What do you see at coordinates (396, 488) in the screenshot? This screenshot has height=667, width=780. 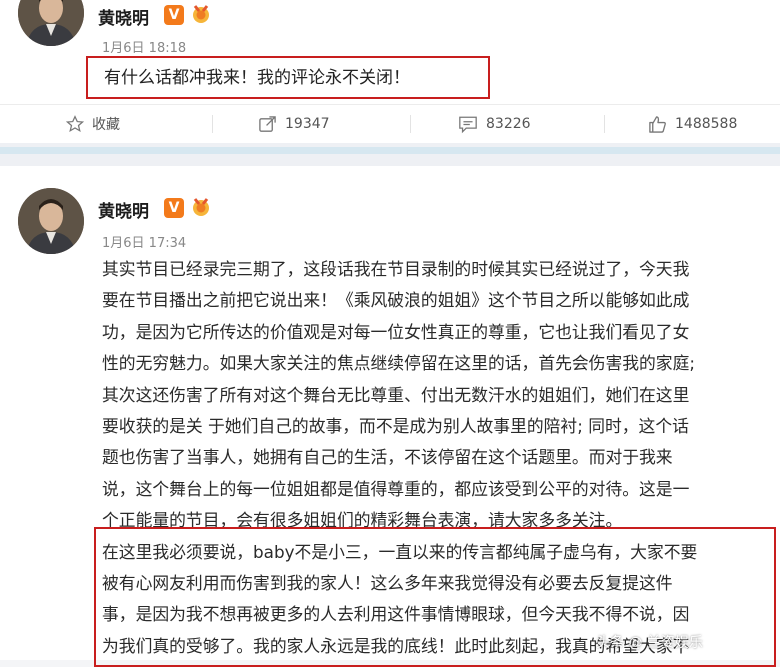 I see `post-line: 说，这个舞台上的每一位姐姐都是值得尊重的，都应该受到公平的对待。这是一` at bounding box center [396, 488].